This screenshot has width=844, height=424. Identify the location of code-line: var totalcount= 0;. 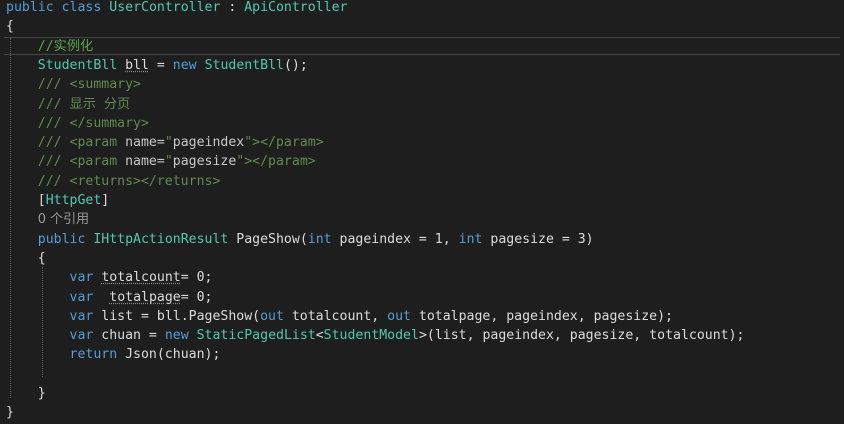
(422, 277).